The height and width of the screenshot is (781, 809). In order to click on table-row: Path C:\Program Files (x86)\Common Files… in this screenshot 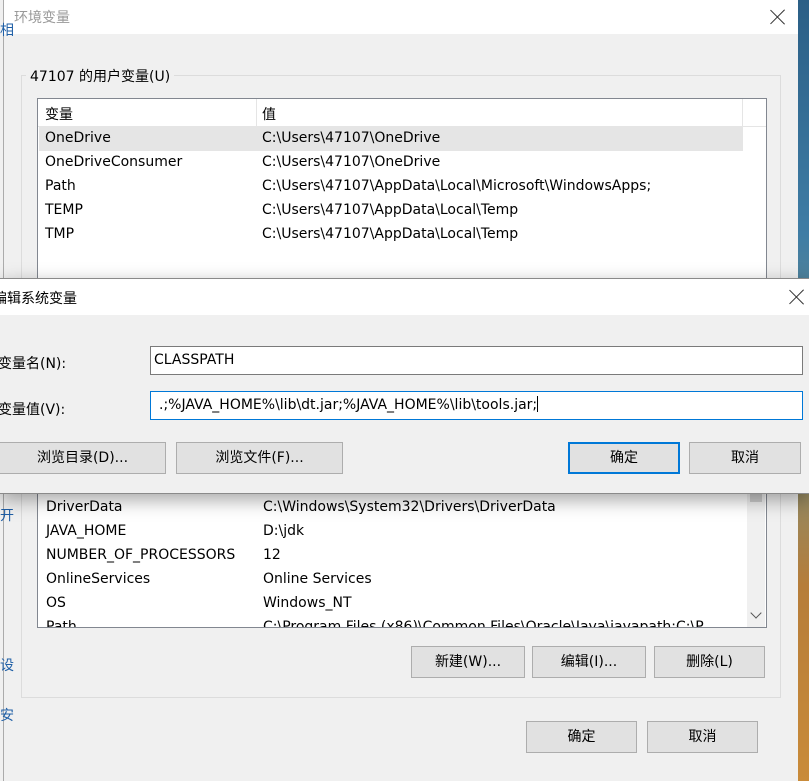, I will do `click(391, 622)`.